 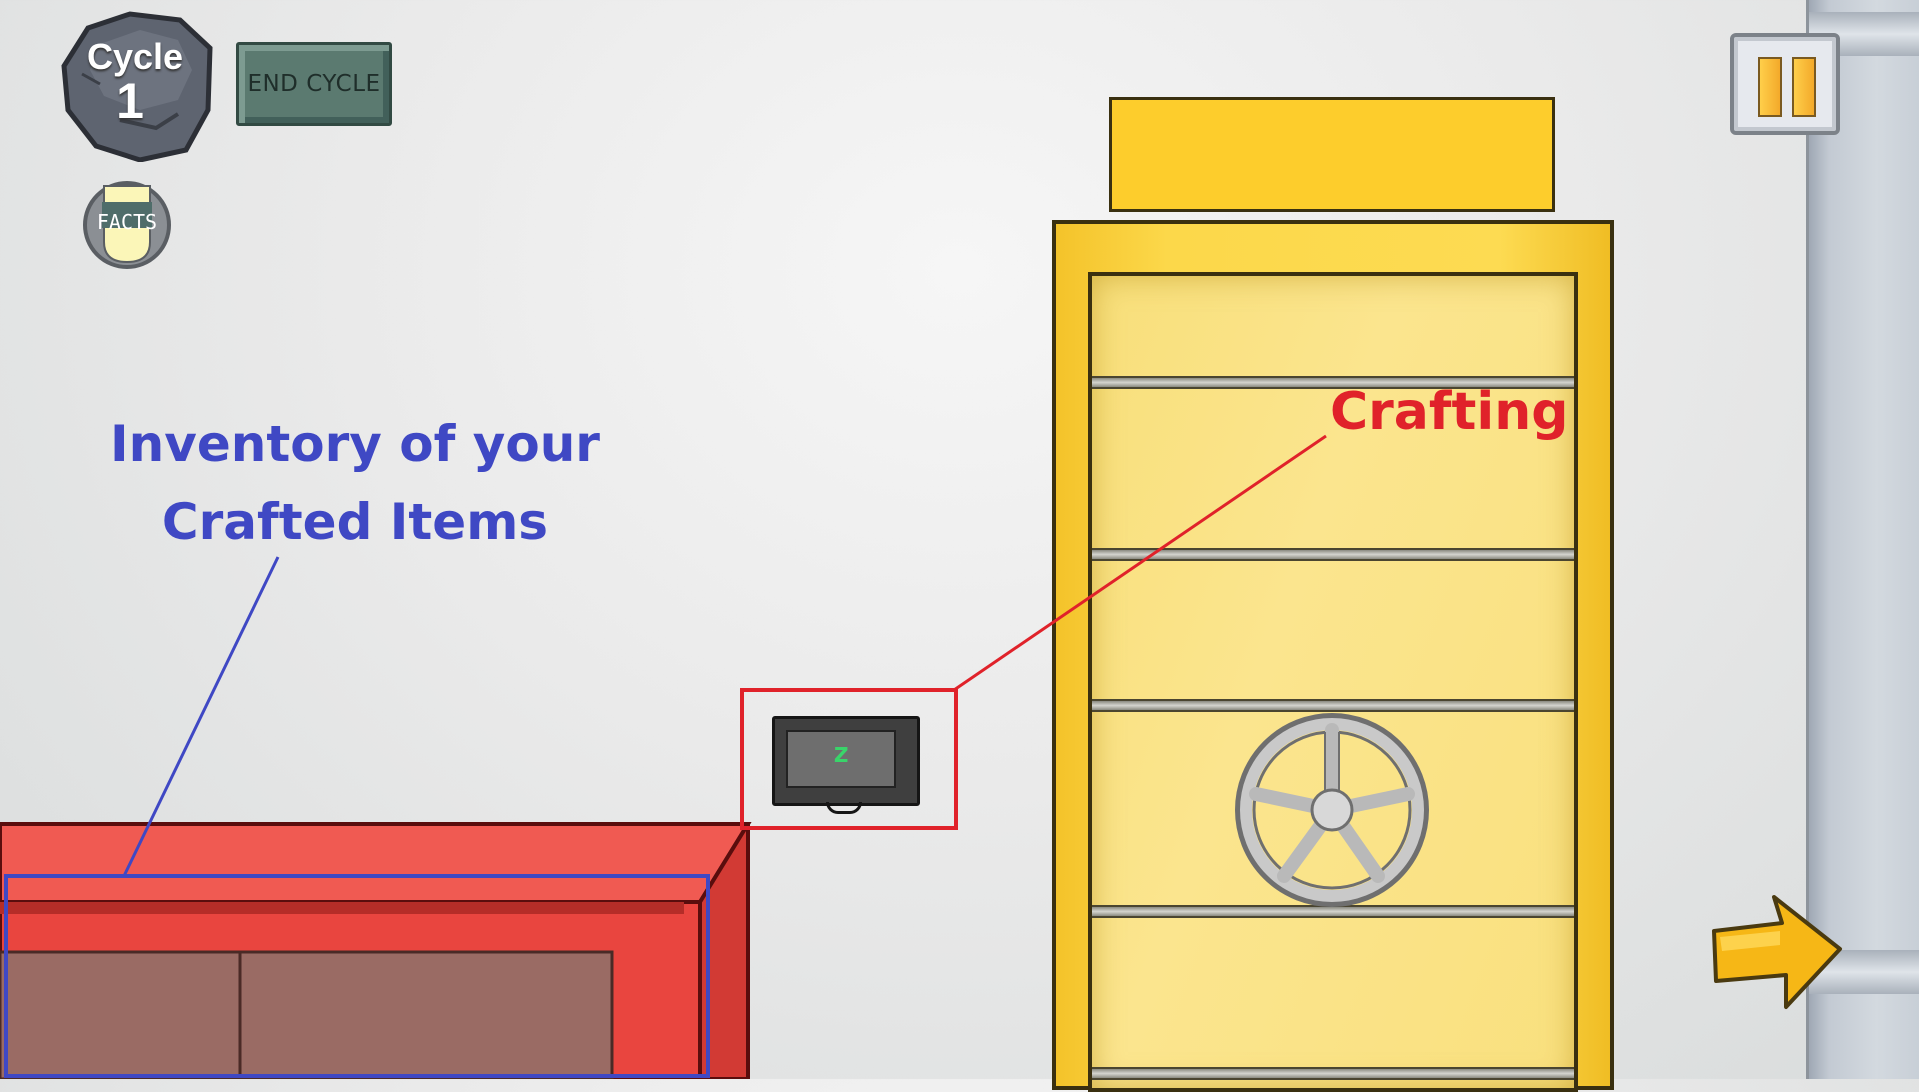 I want to click on pause-button, so click(x=1785, y=84).